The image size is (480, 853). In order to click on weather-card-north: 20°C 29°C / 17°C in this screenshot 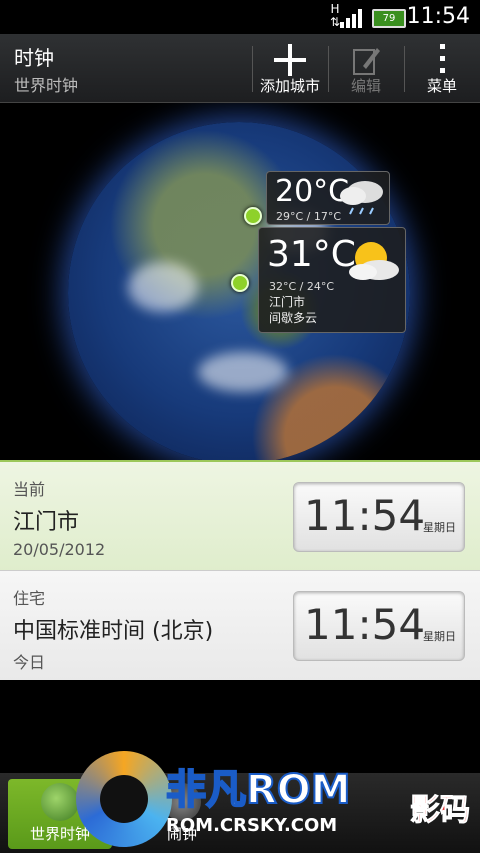, I will do `click(328, 198)`.